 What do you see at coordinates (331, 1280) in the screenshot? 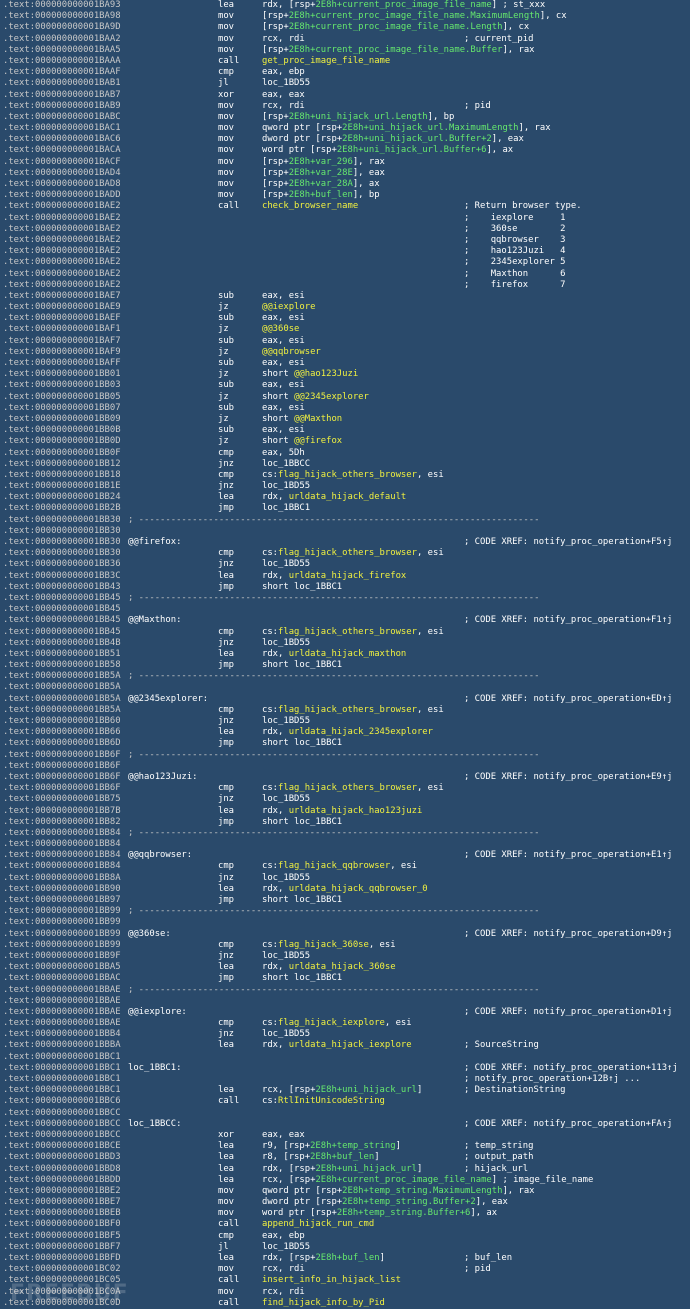
I see `operands: insert_info_in_hijack_list` at bounding box center [331, 1280].